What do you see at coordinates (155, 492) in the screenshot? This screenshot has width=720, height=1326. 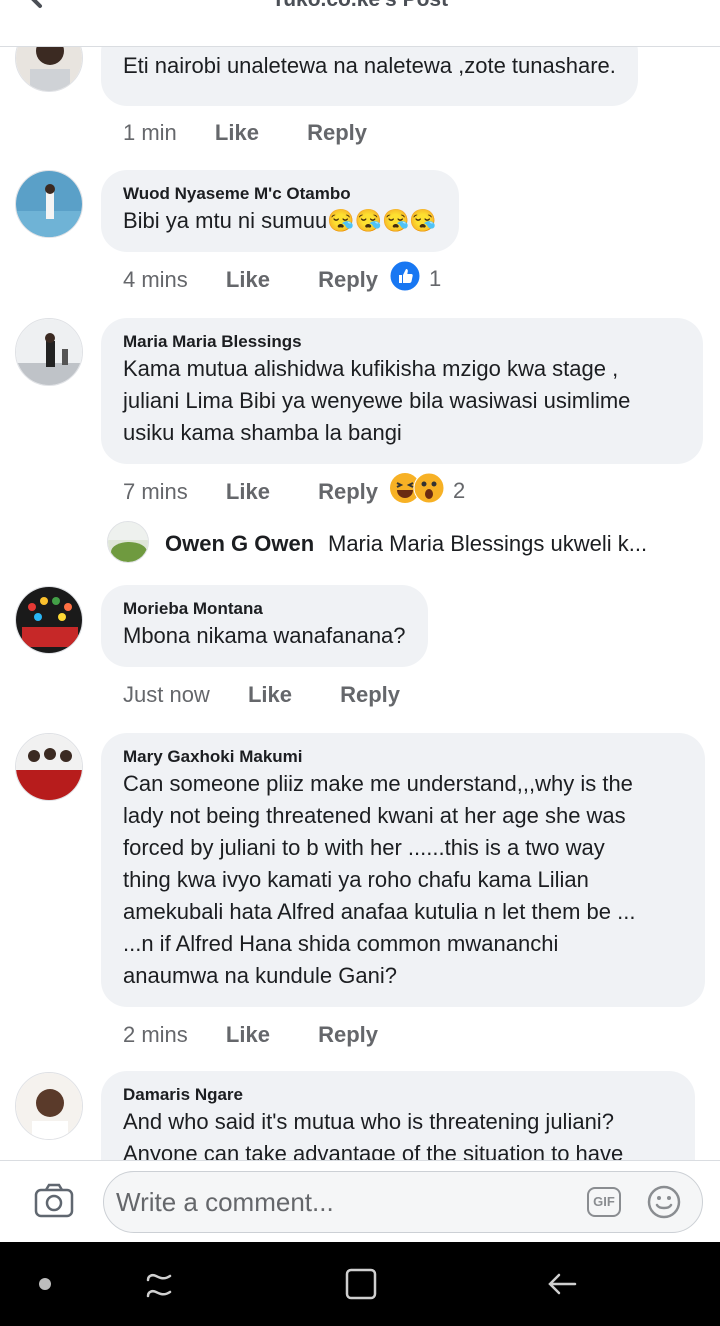 I see `comment-time: 7 mins` at bounding box center [155, 492].